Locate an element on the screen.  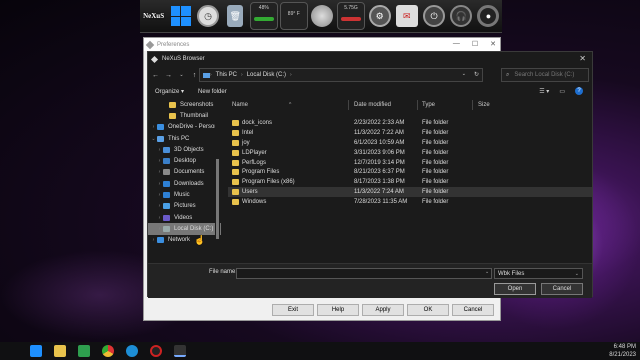
filetype-select: Wbk Files ⌄ is located at coordinates (538, 273).